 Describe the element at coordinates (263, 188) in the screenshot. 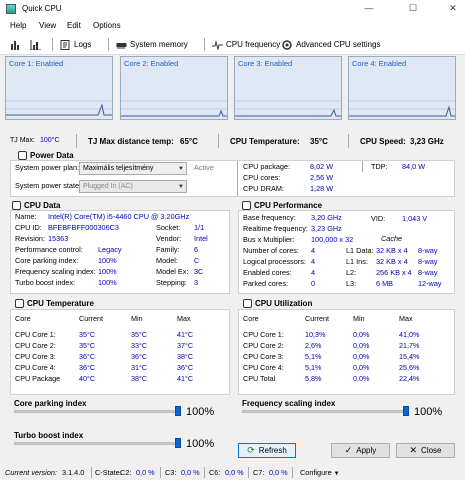

I see `cpu-dram-label: CPU DRAM:` at that location.